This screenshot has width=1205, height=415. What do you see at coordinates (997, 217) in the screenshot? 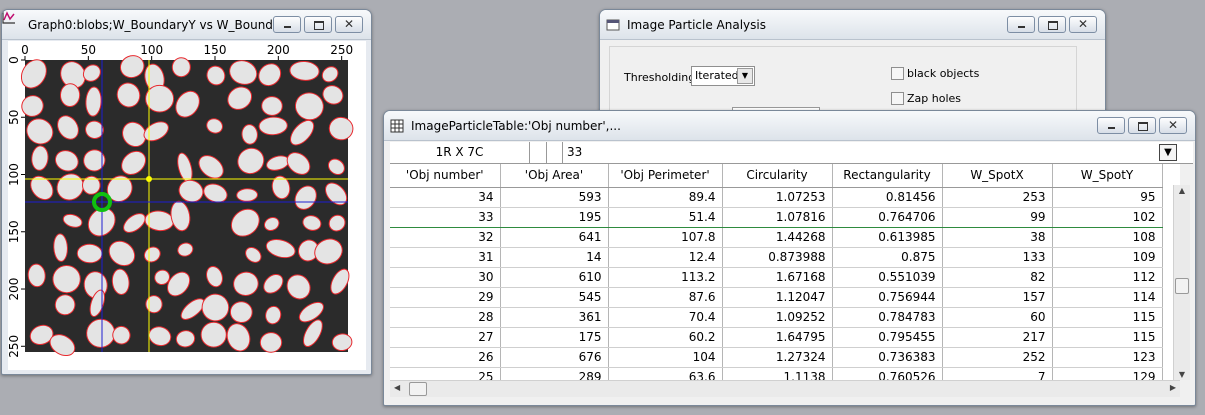
I see `table-cell: 99` at bounding box center [997, 217].